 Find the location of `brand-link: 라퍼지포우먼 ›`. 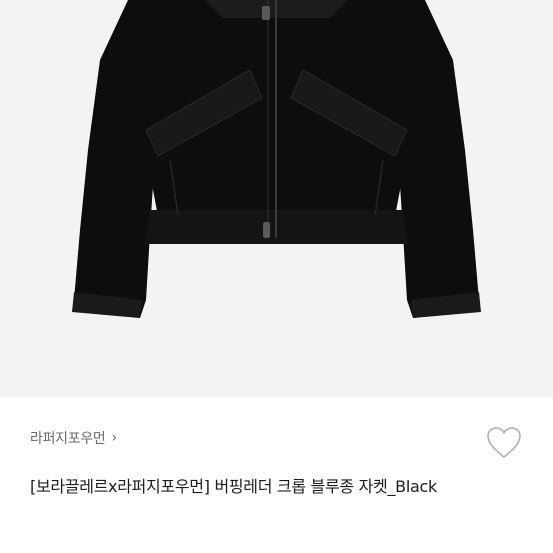

brand-link: 라퍼지포우먼 › is located at coordinates (73, 438).